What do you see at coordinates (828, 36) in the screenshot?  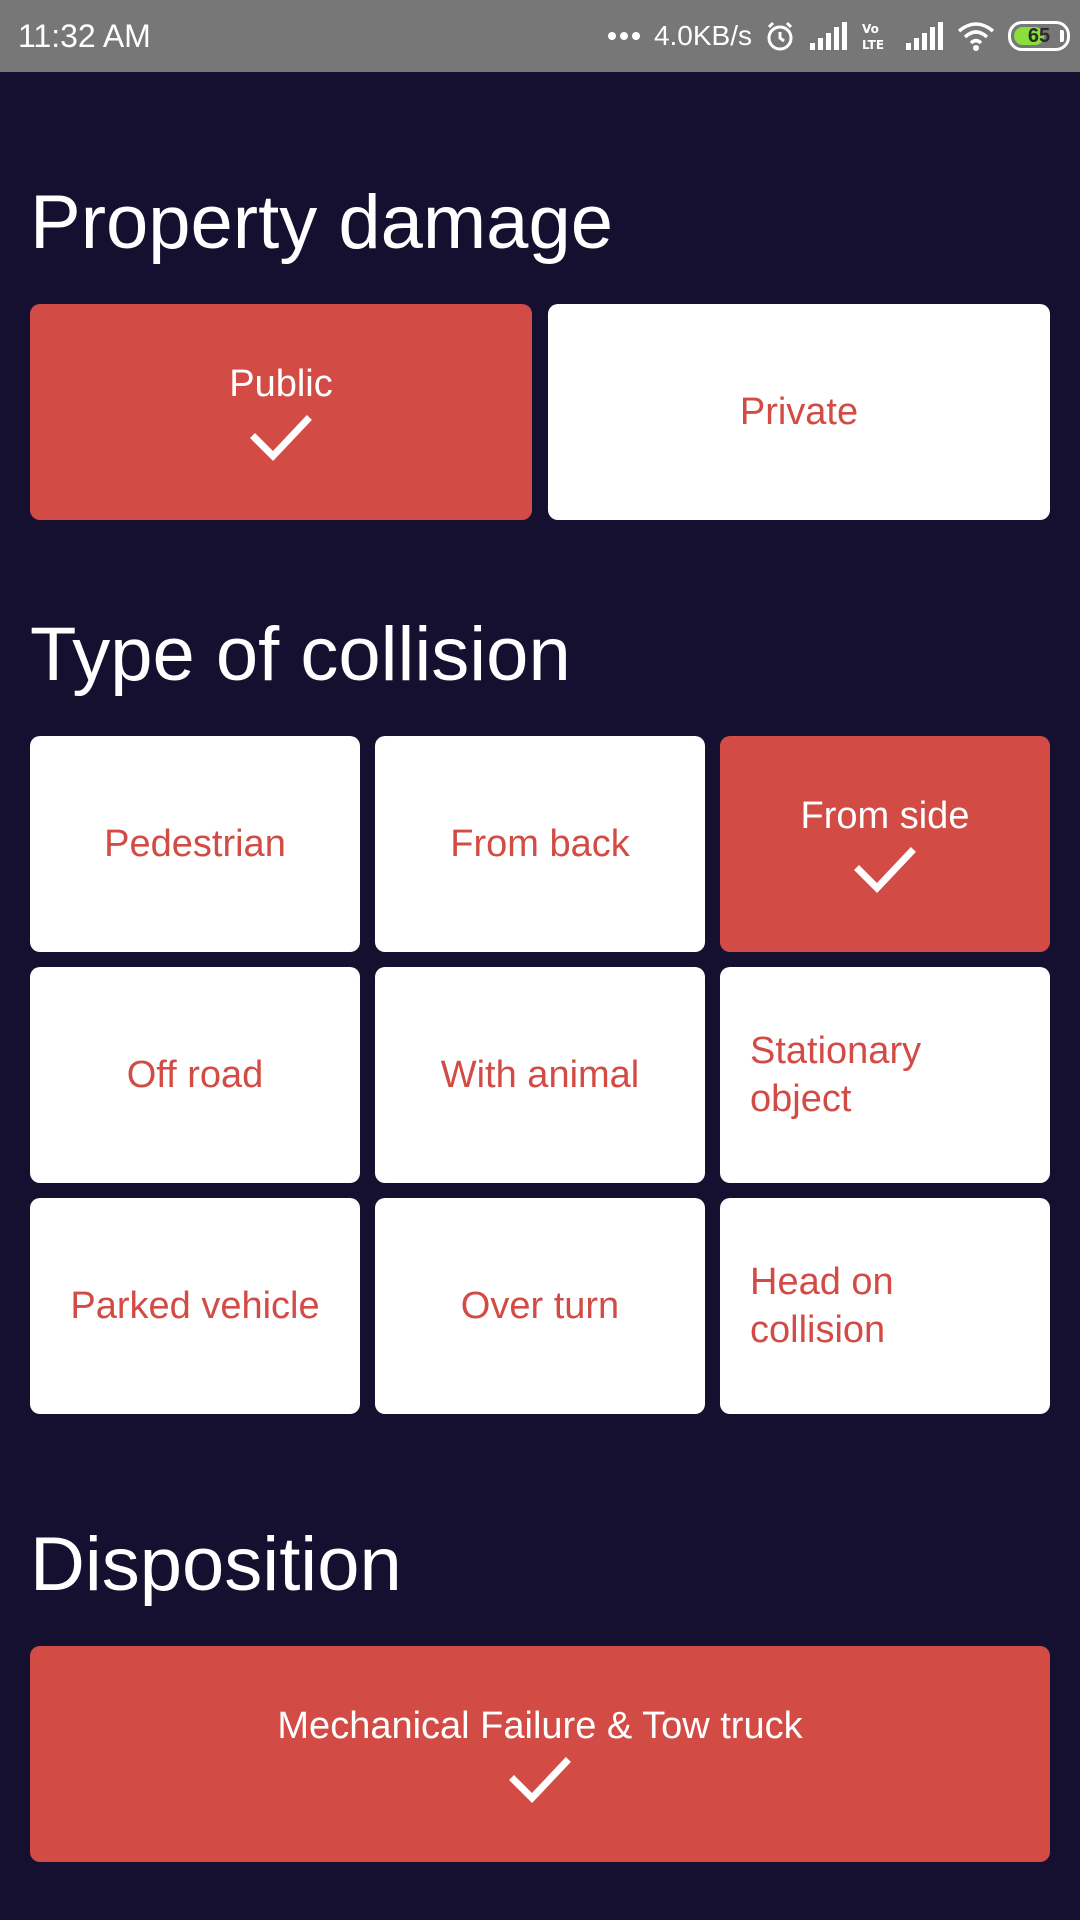 I see `signal-icon` at bounding box center [828, 36].